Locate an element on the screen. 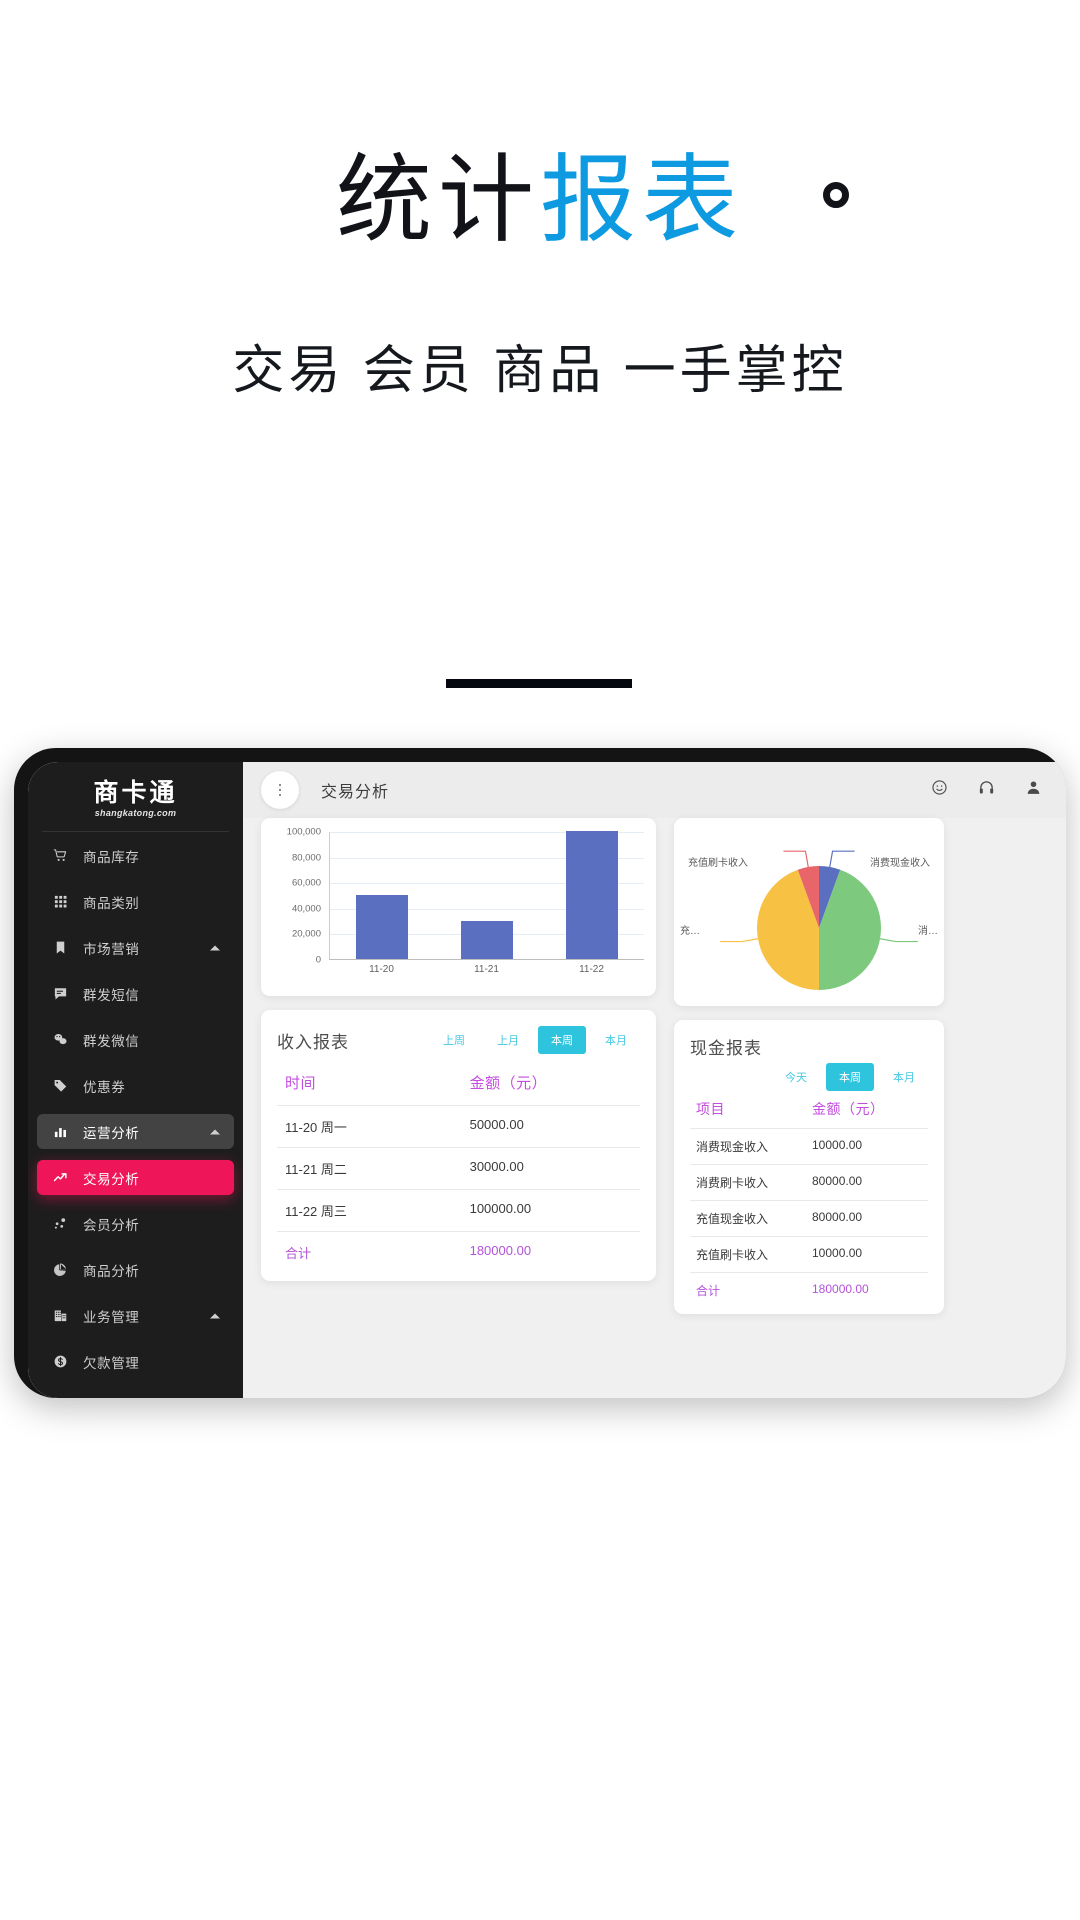  app-logo: 商卡通 shangkatong.com is located at coordinates (135, 799).